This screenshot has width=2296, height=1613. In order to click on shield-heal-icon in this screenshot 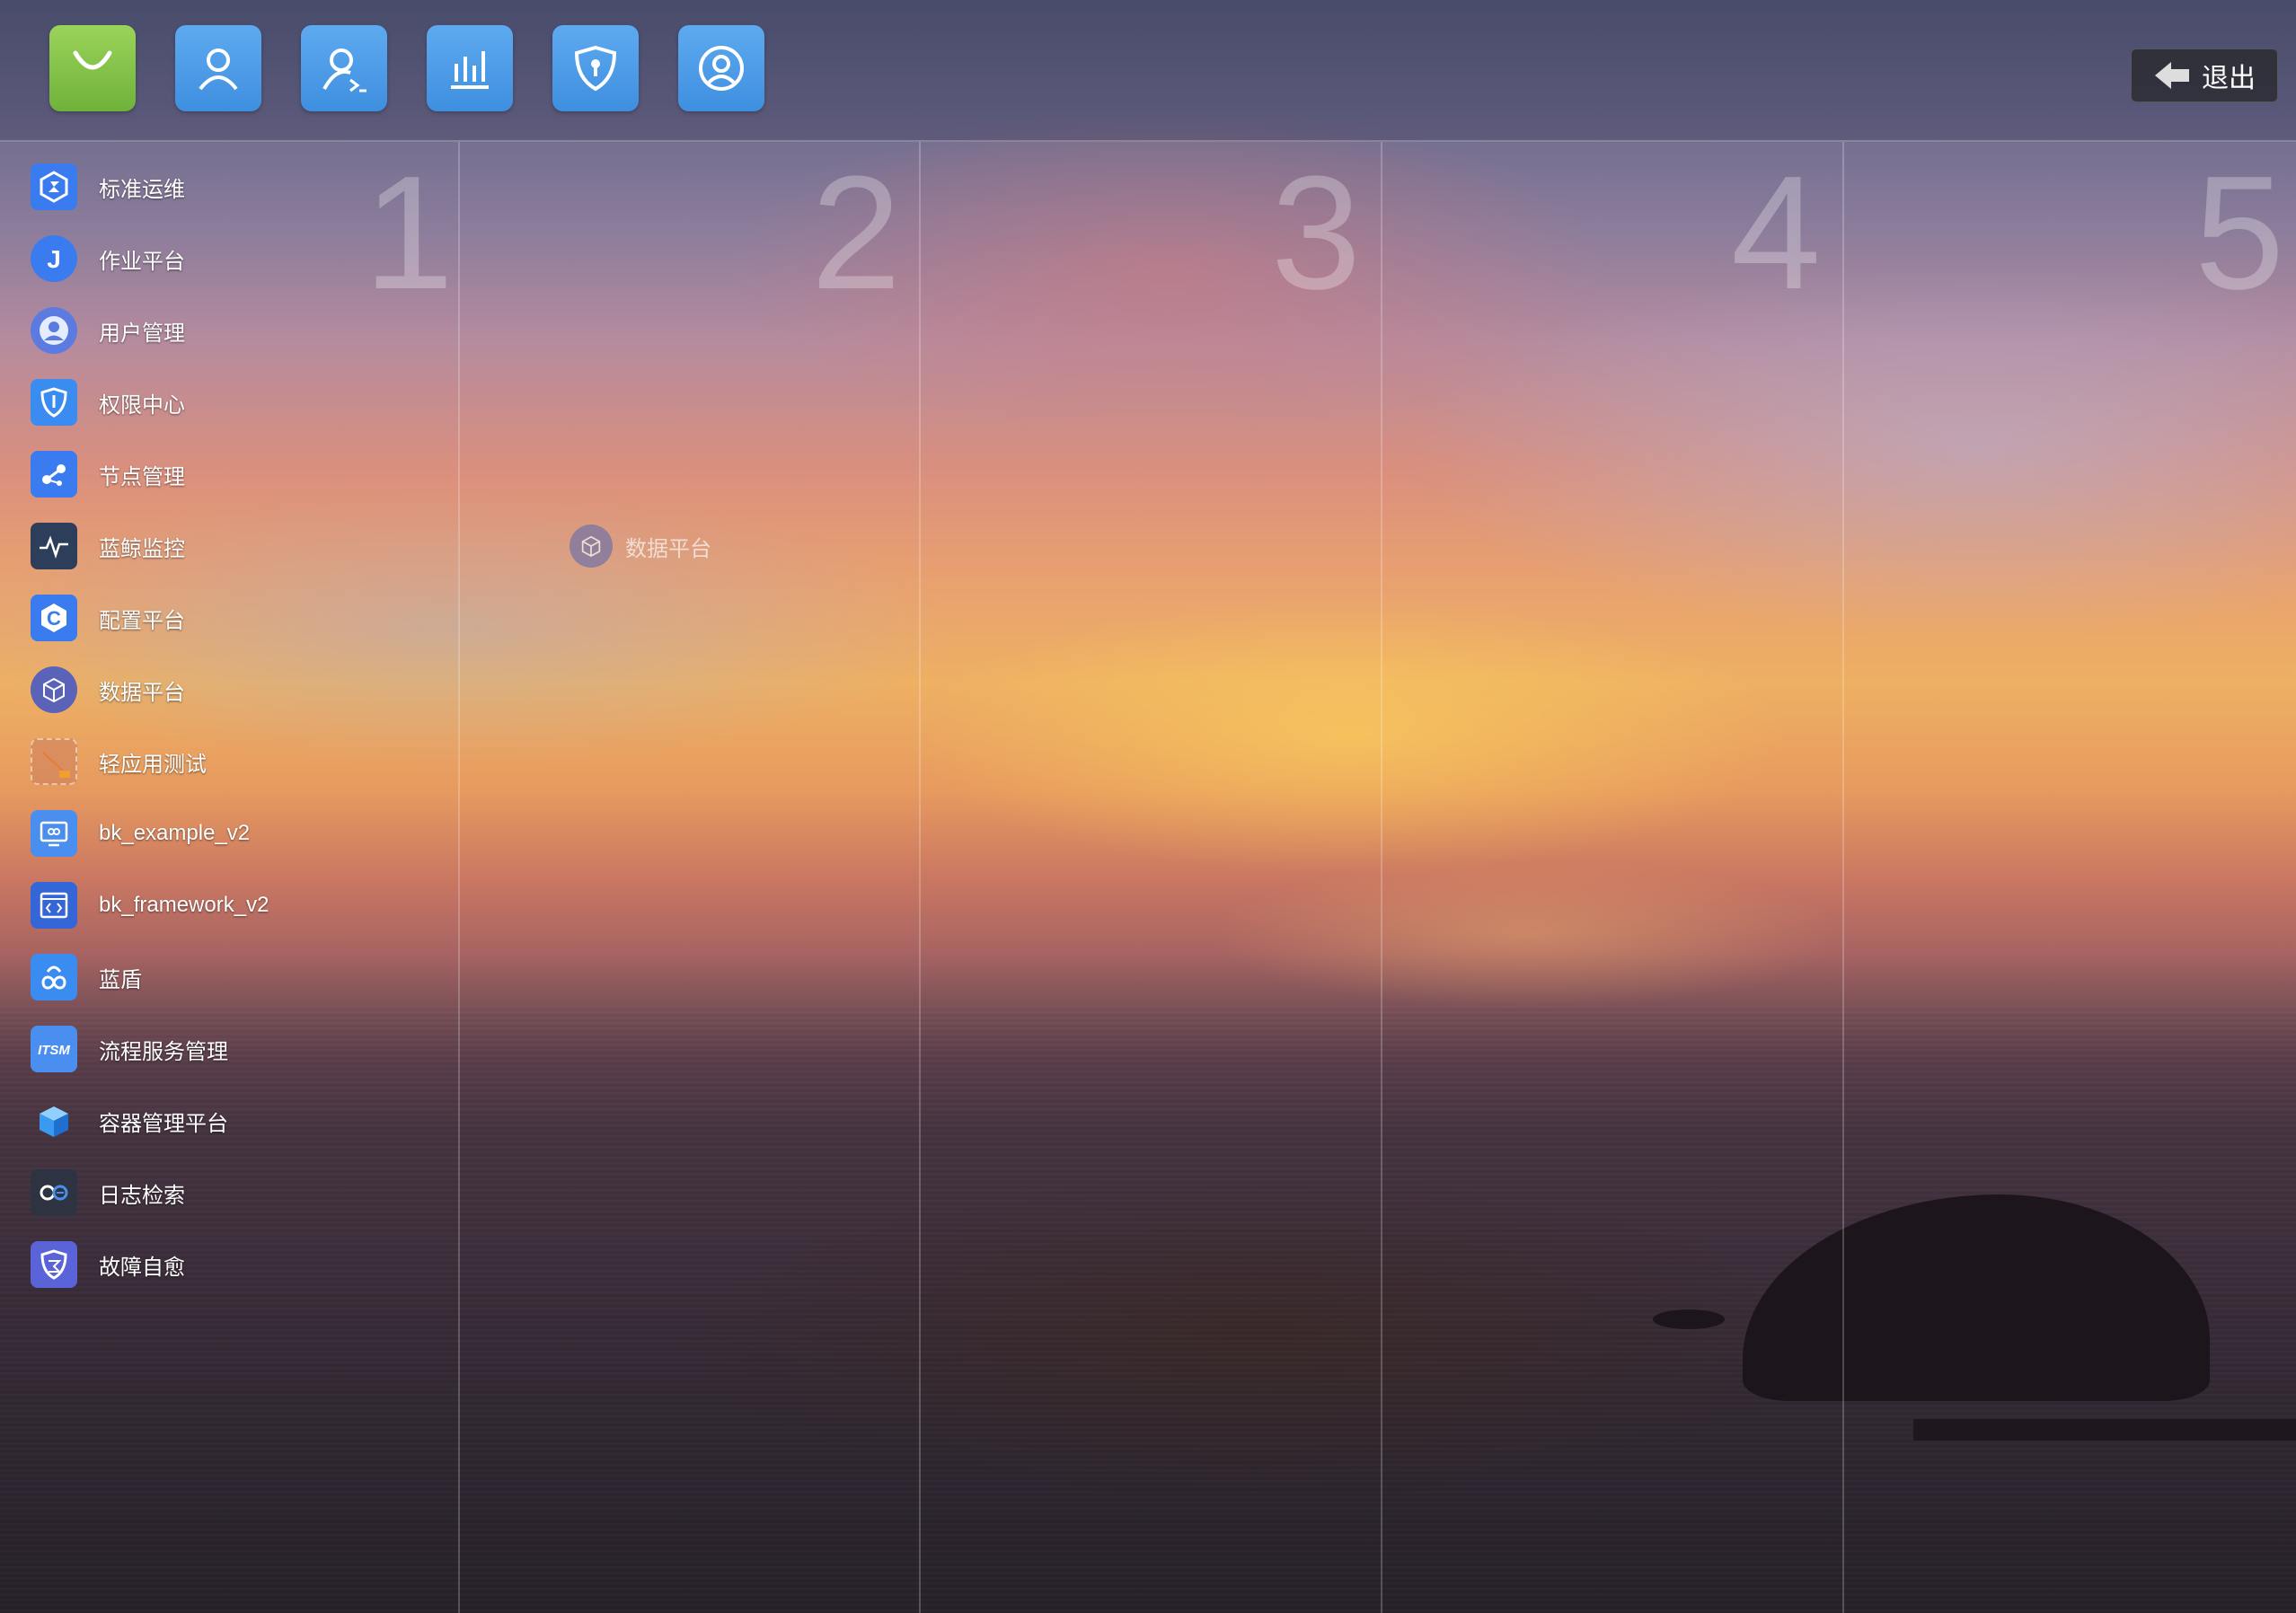, I will do `click(54, 1264)`.